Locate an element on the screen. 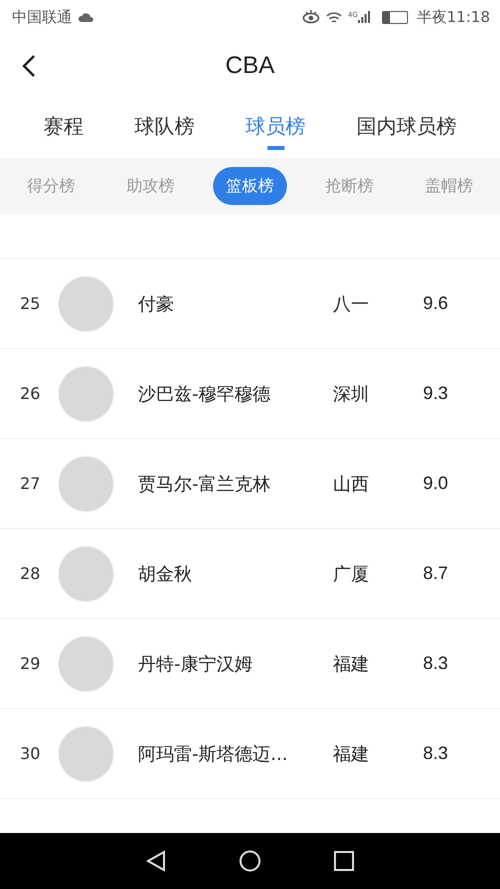 The image size is (500, 889). player-name: 贾马尔-富兰克林 is located at coordinates (205, 484).